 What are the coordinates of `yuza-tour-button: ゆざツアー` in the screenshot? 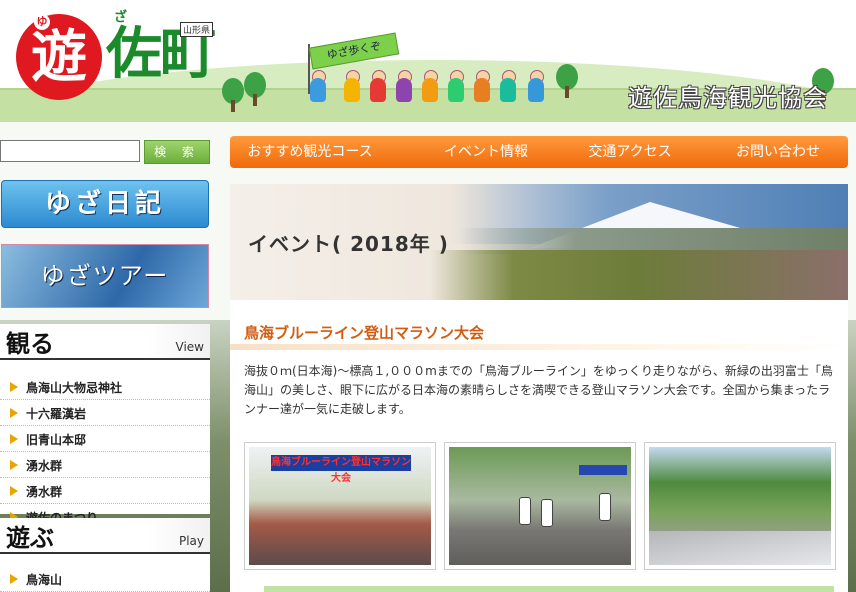 It's located at (105, 276).